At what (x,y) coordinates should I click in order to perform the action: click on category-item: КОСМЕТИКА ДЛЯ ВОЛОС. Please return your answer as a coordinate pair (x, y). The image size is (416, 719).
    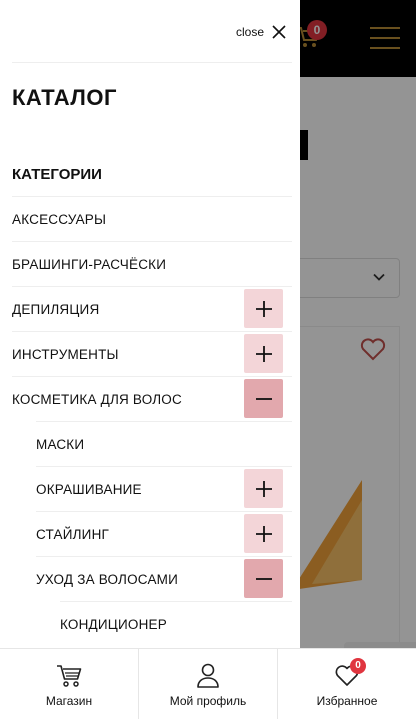
    Looking at the image, I should click on (152, 398).